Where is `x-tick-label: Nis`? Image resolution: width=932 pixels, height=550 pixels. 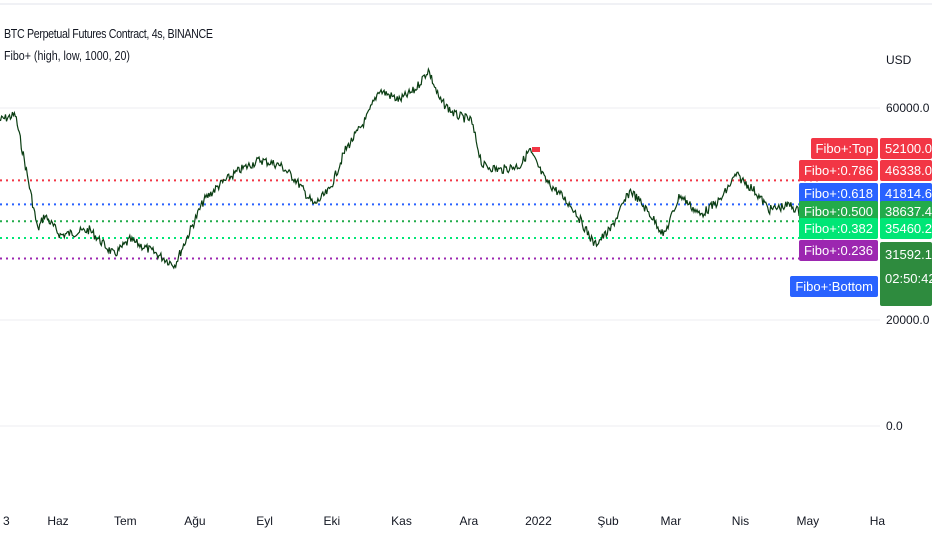 x-tick-label: Nis is located at coordinates (740, 521).